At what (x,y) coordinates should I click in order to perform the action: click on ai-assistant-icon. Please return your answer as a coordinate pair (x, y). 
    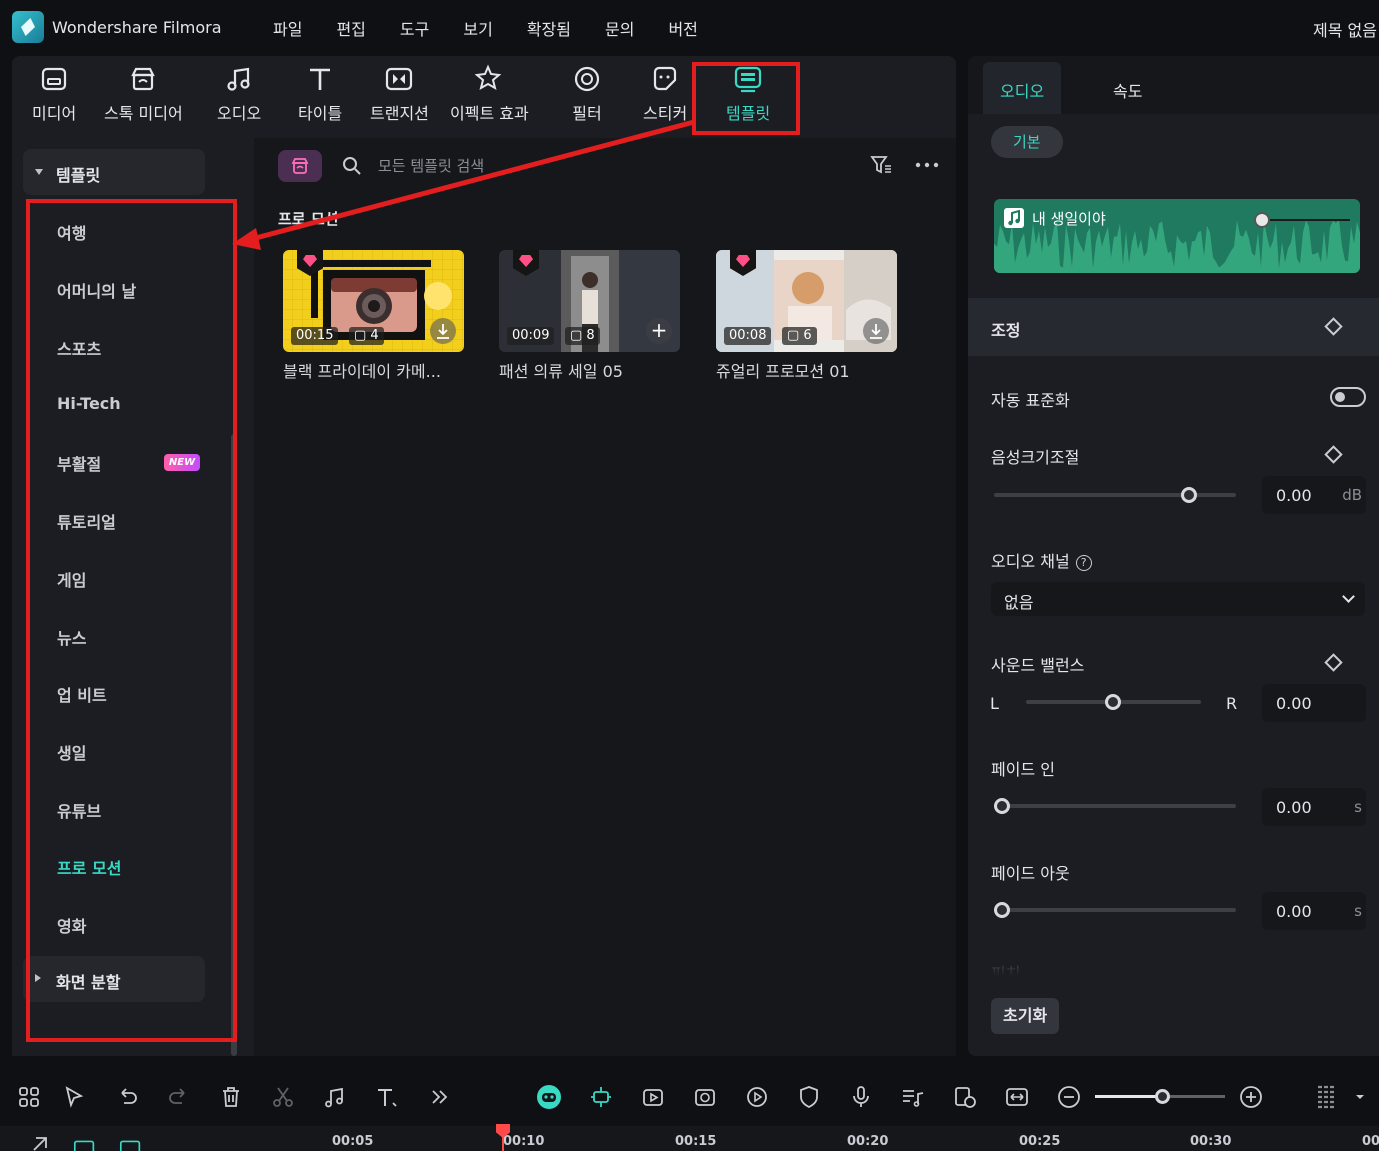
    Looking at the image, I should click on (549, 1097).